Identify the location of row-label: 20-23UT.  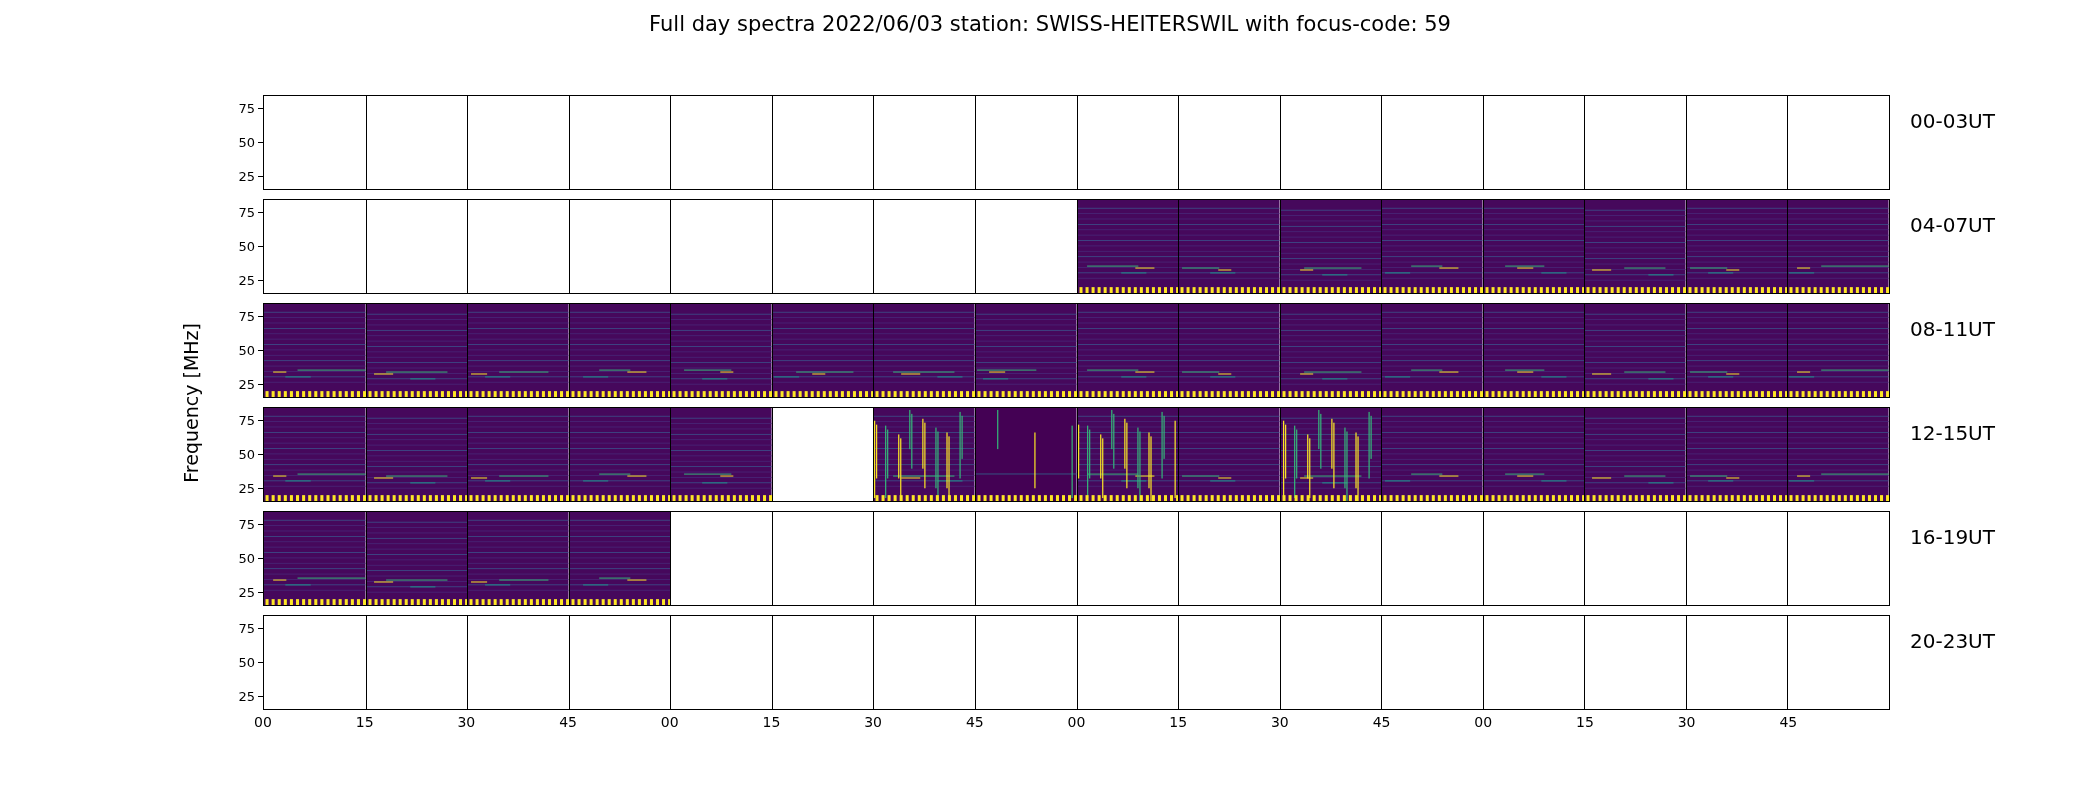
(1952, 641).